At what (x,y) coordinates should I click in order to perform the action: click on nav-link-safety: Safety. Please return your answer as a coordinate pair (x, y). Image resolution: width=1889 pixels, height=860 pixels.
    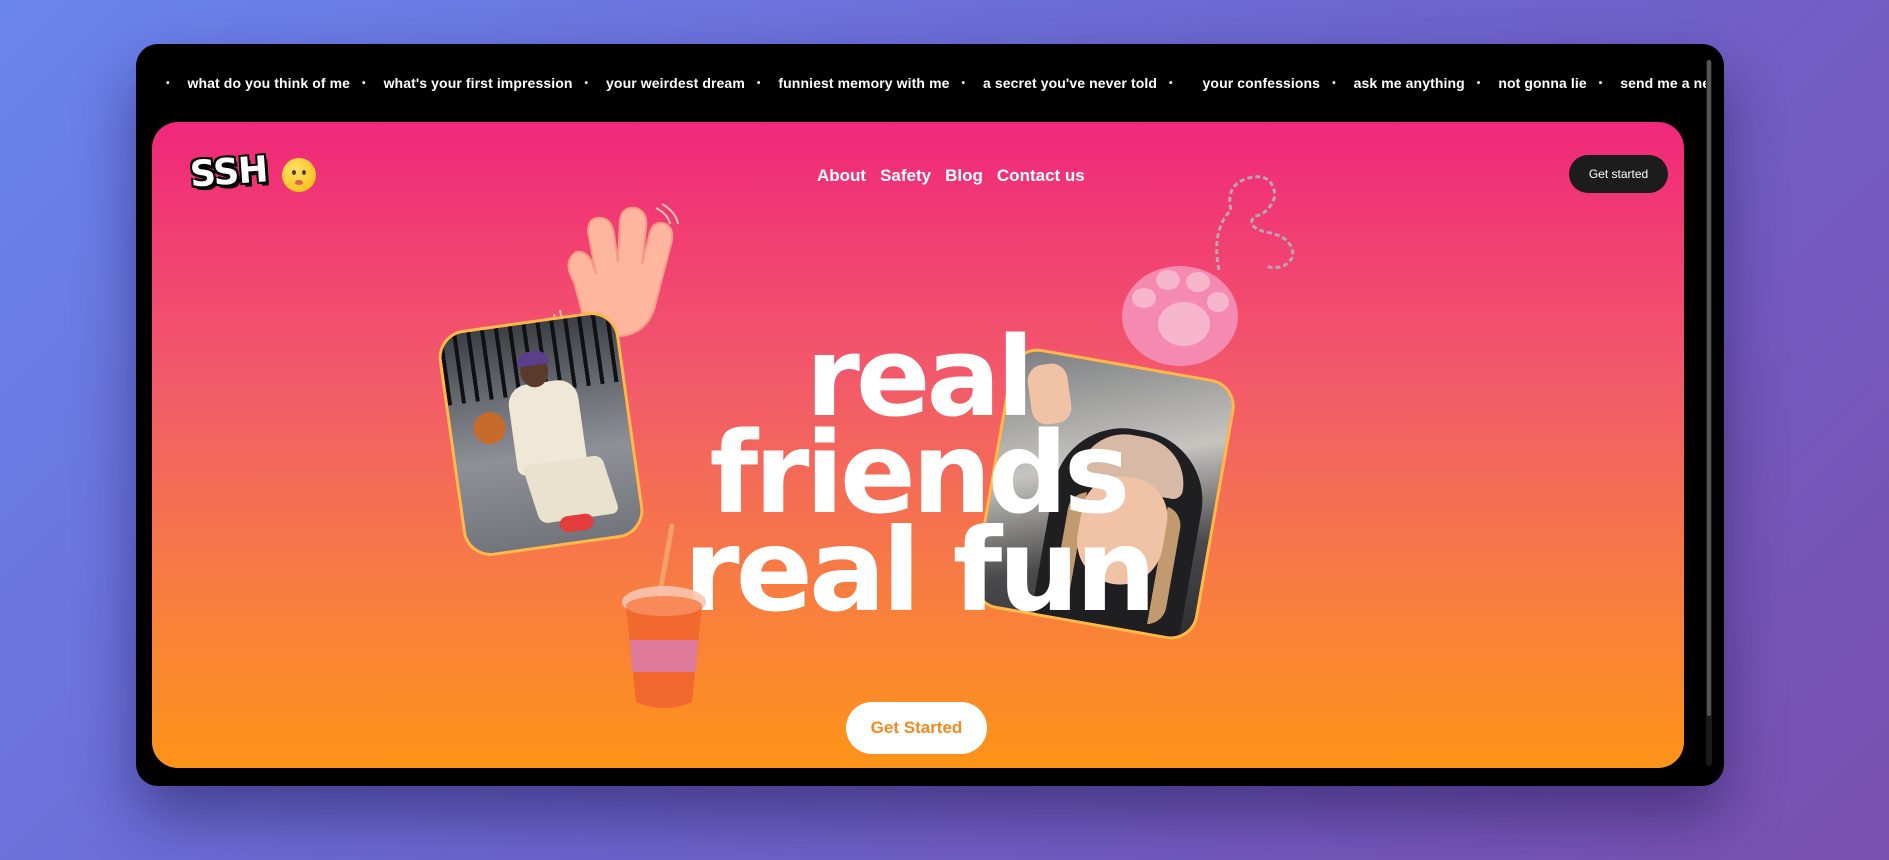
    Looking at the image, I should click on (905, 176).